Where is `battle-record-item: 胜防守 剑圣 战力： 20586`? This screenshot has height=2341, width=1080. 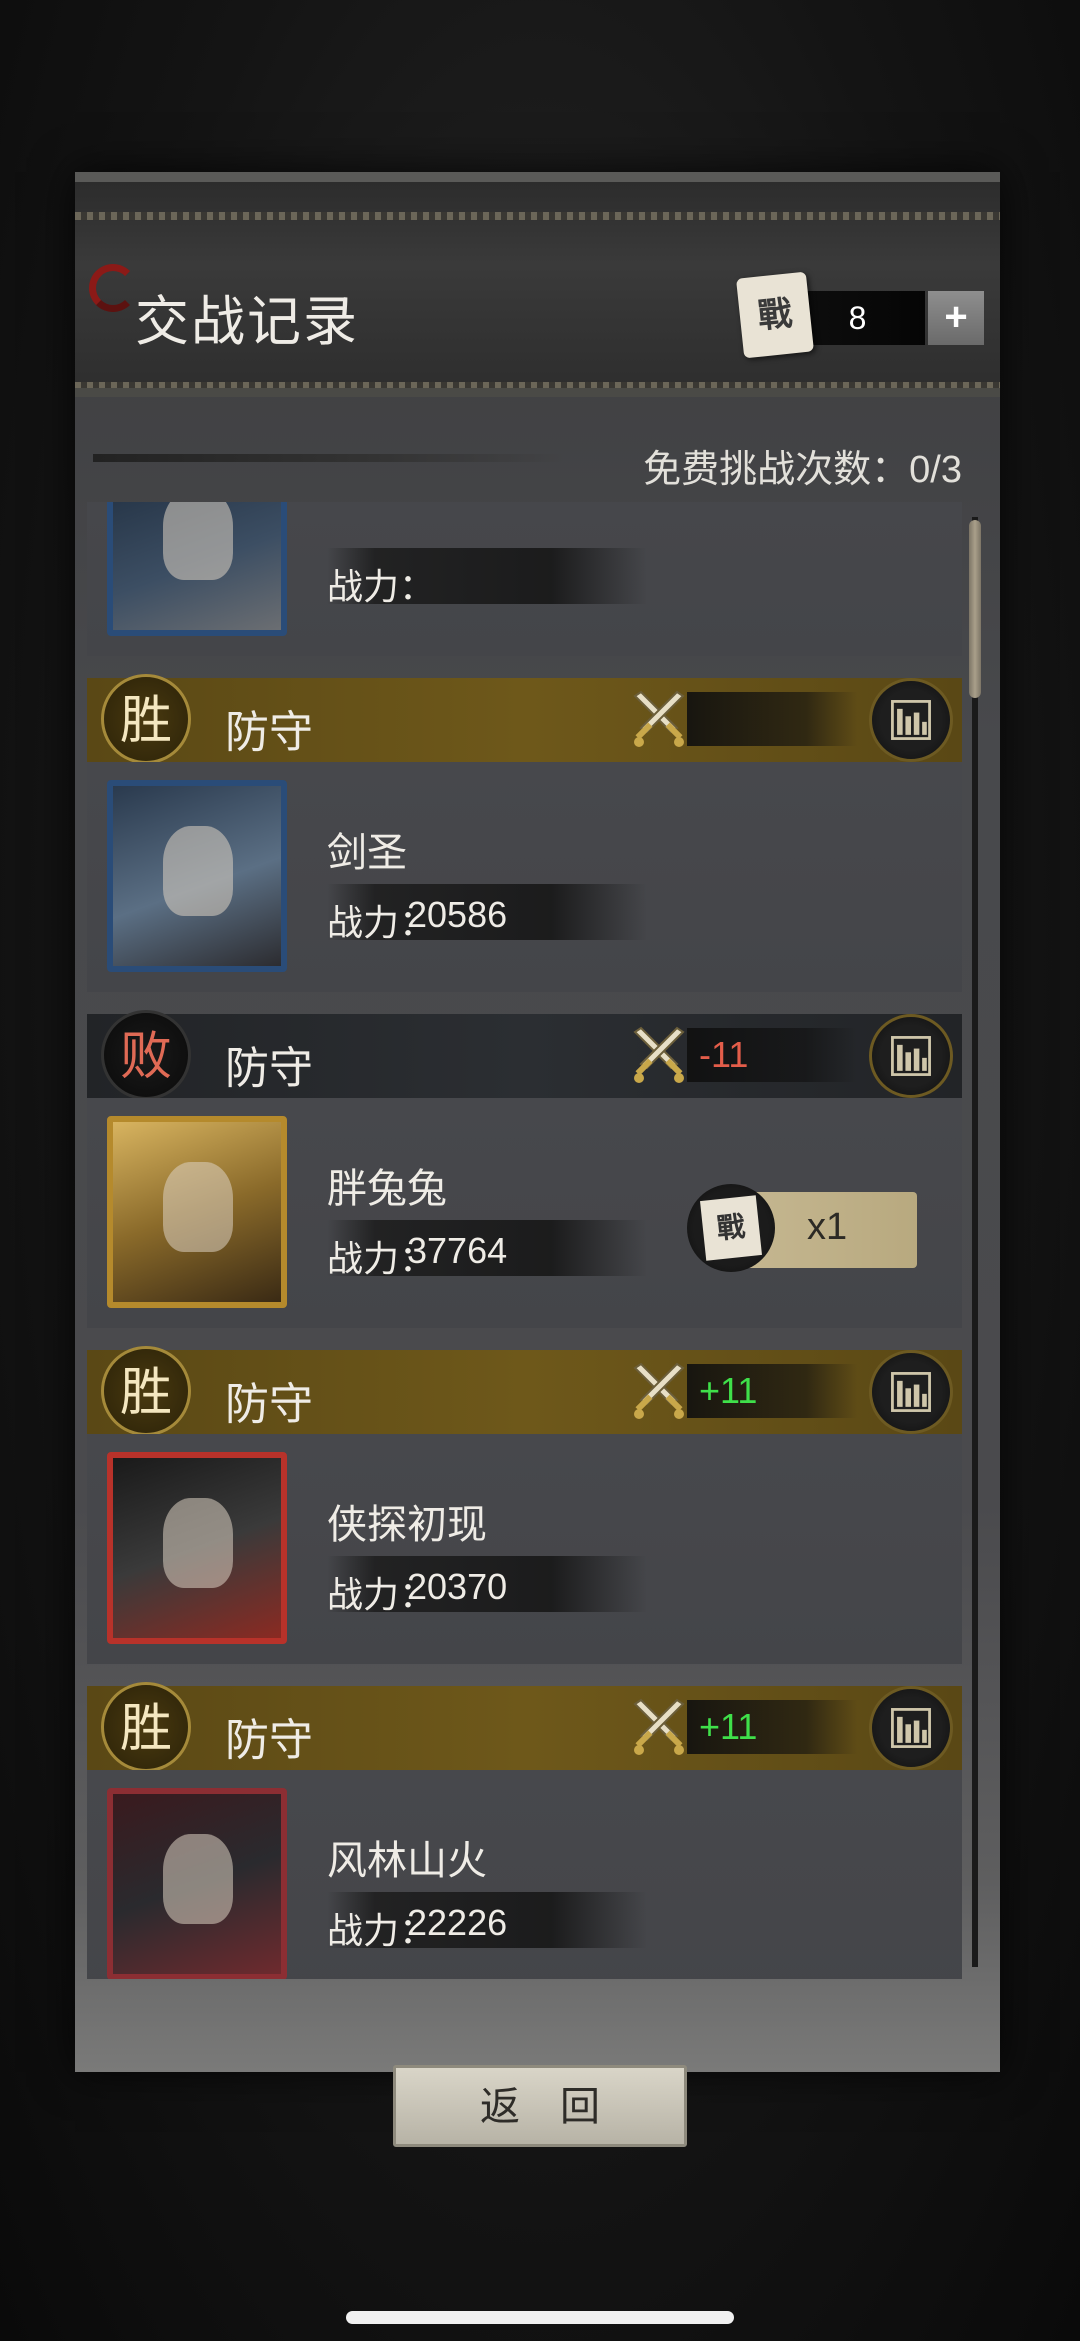
battle-record-item: 胜防守 剑圣 战力： 20586 is located at coordinates (524, 838).